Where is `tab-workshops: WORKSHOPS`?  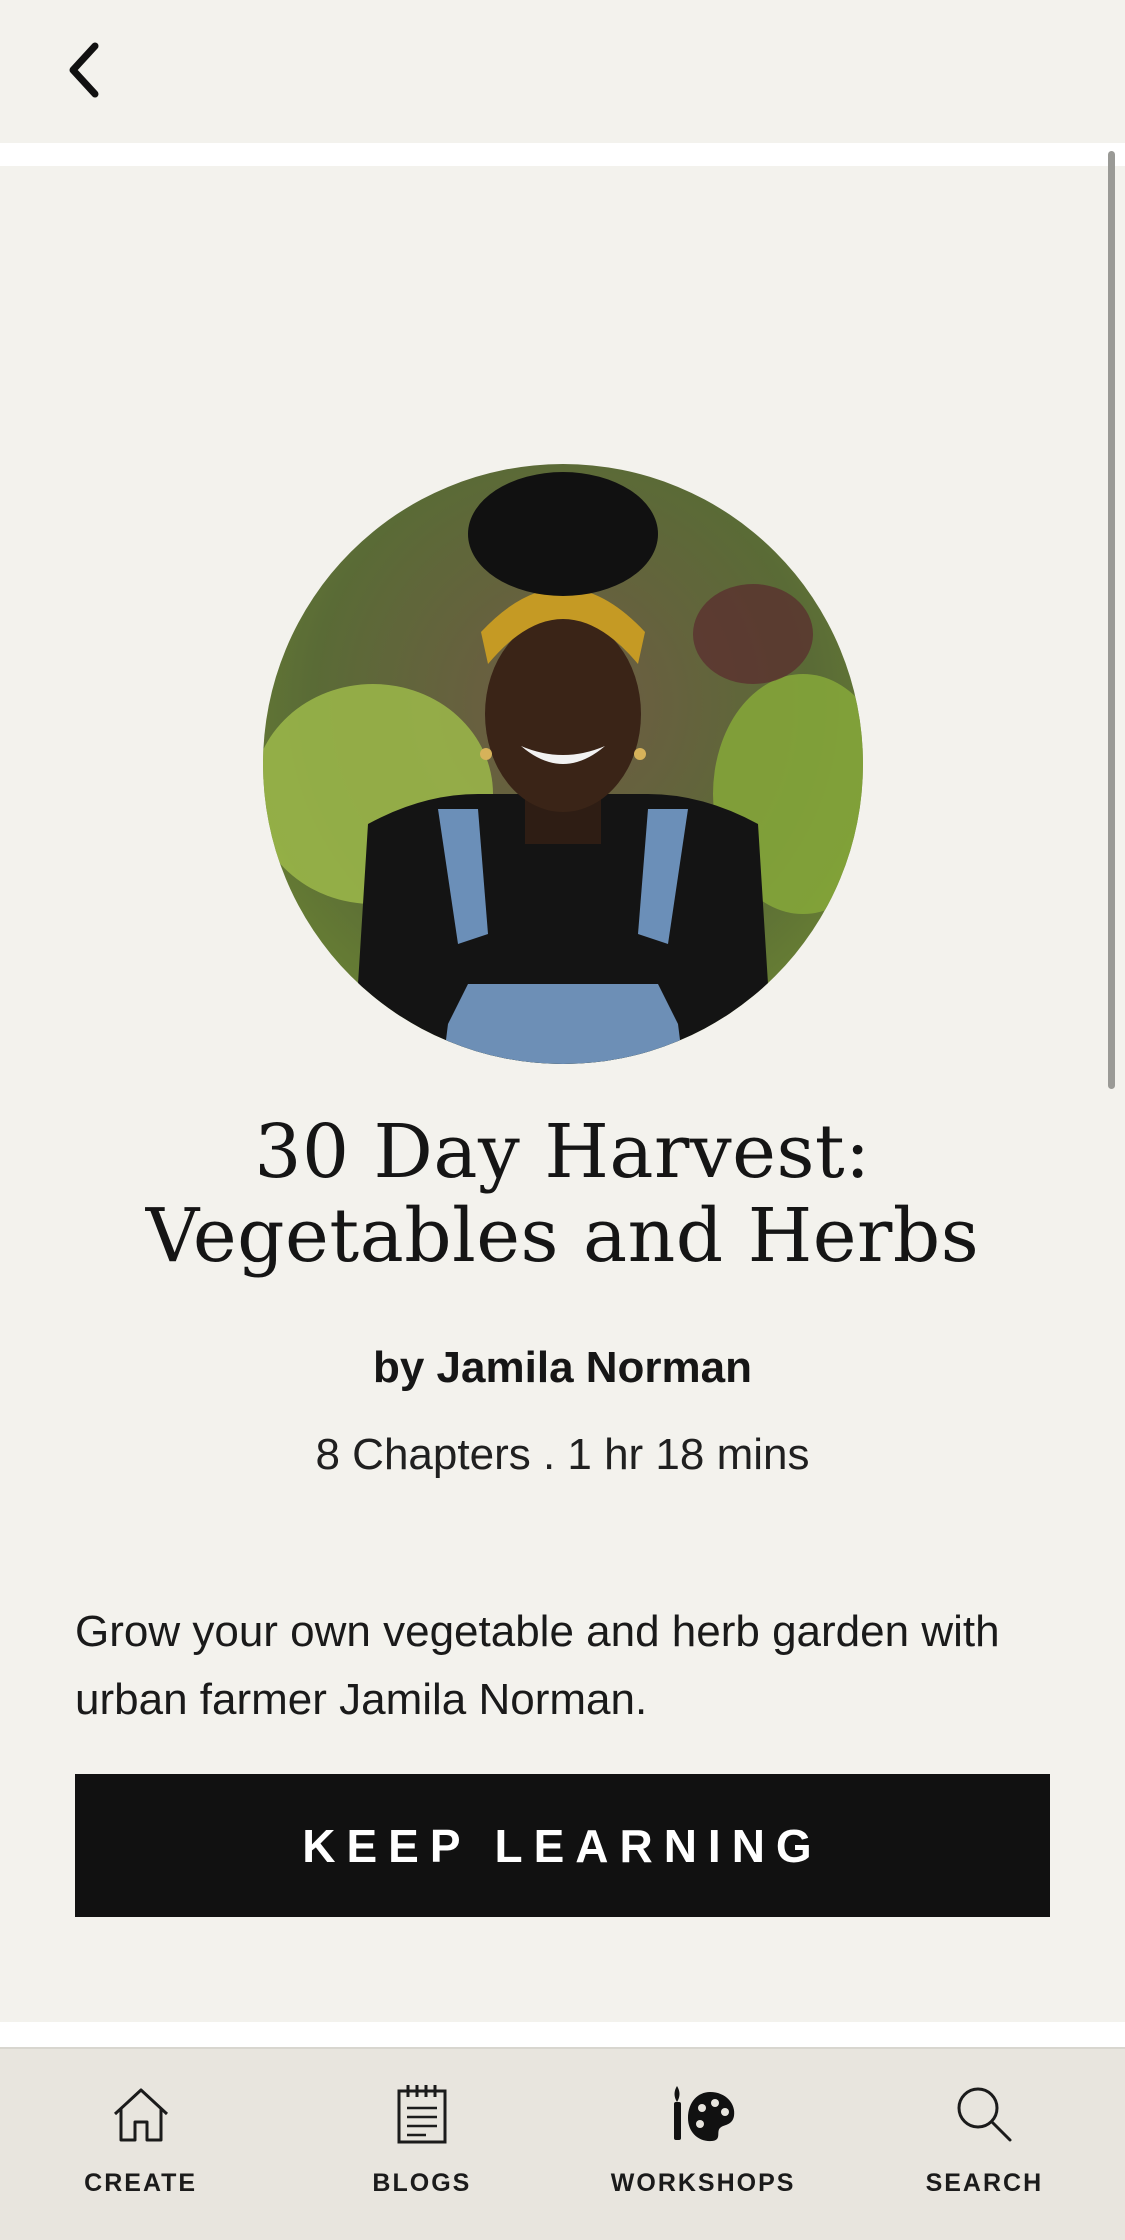
tab-workshops: WORKSHOPS is located at coordinates (703, 2144).